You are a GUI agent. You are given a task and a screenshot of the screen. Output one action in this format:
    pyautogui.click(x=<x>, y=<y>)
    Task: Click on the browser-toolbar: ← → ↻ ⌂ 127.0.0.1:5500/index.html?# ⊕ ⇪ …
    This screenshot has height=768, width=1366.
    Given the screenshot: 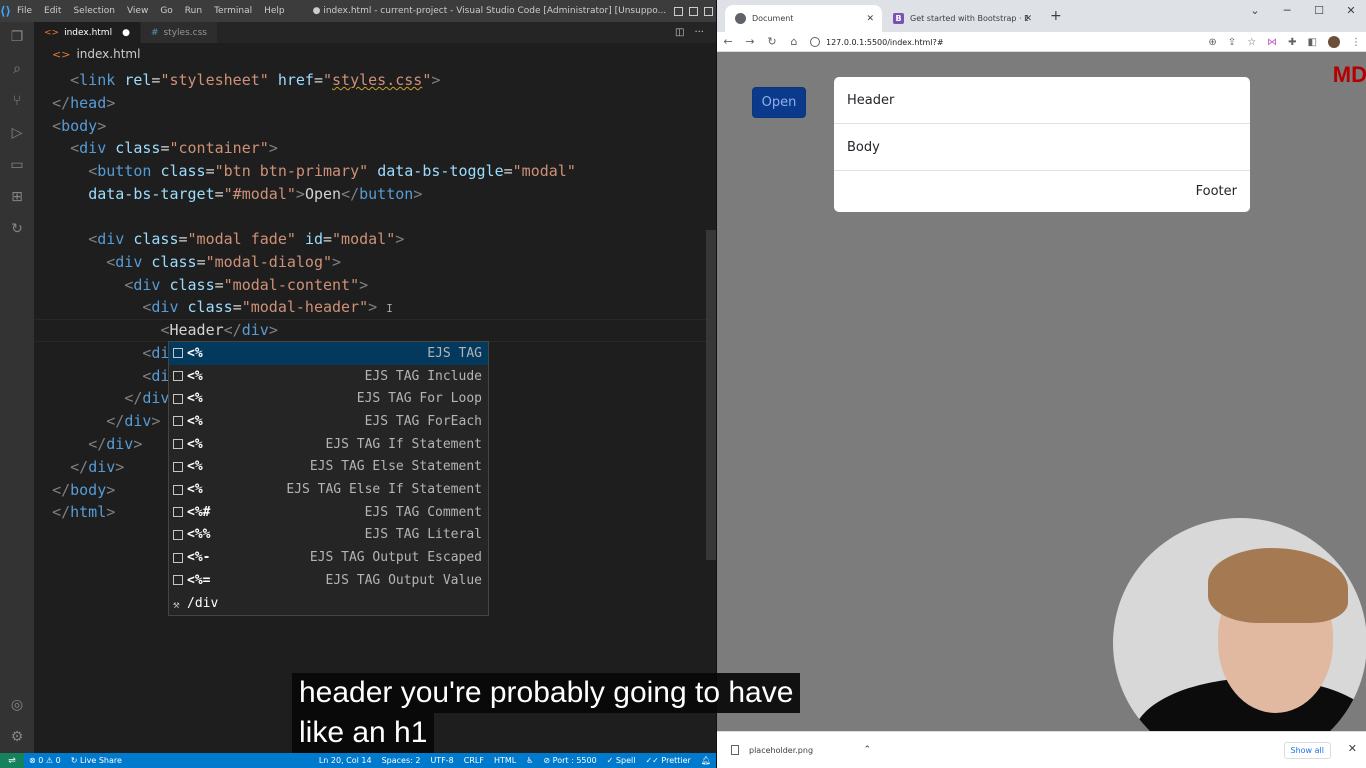 What is the action you would take?
    pyautogui.click(x=1041, y=42)
    